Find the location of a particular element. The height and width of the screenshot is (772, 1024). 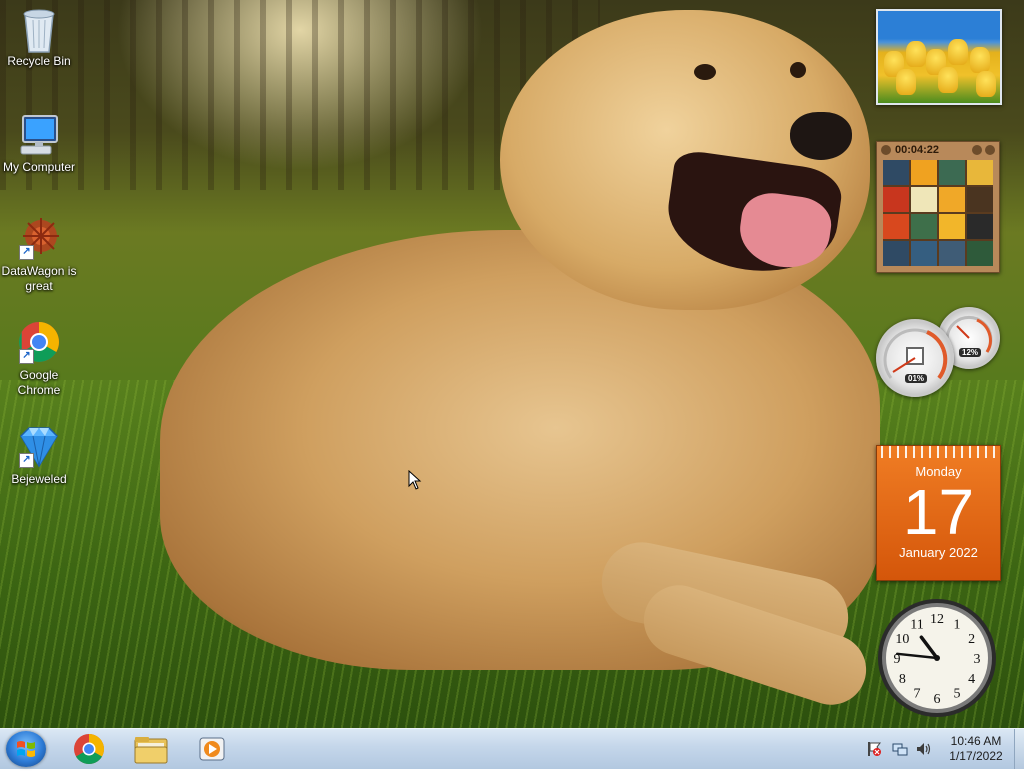

clock-numeral: 10 is located at coordinates (902, 639).